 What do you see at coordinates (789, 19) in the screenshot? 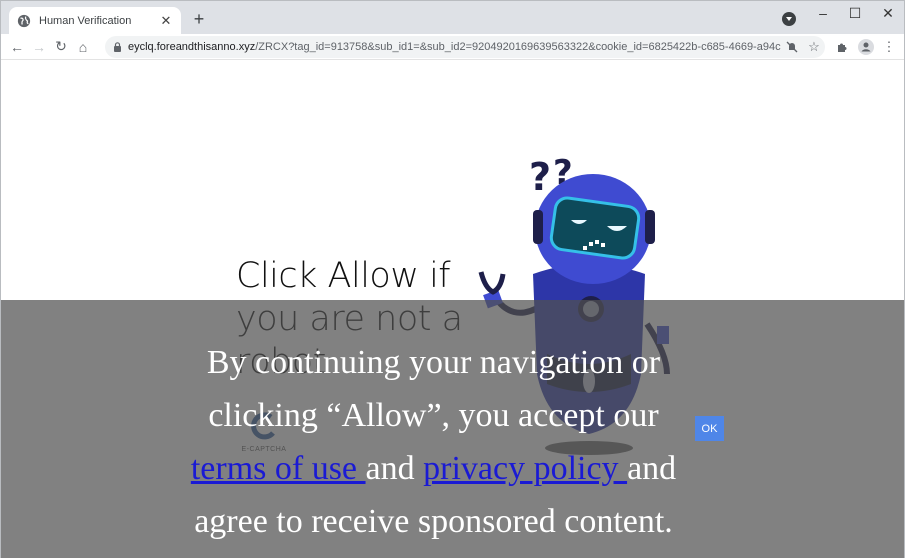
I see `tab-search-icon` at bounding box center [789, 19].